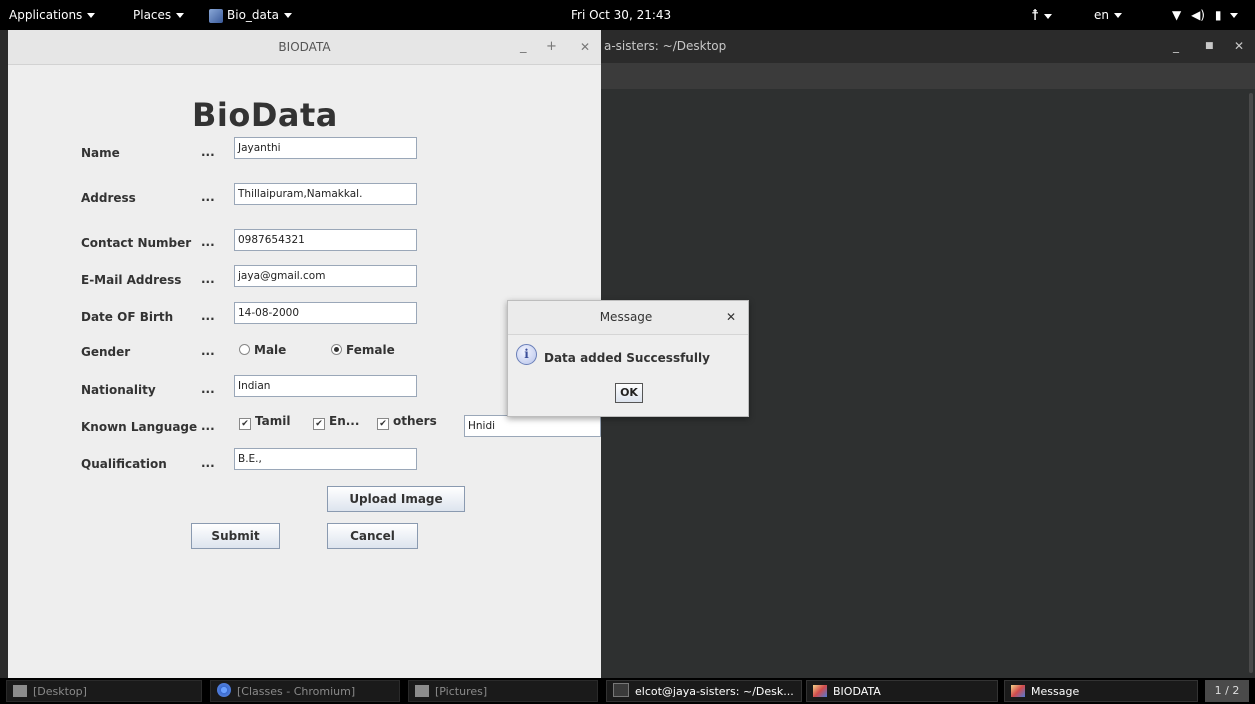 This screenshot has width=1255, height=704. Describe the element at coordinates (152, 15) in the screenshot. I see `places-label: Places` at that location.